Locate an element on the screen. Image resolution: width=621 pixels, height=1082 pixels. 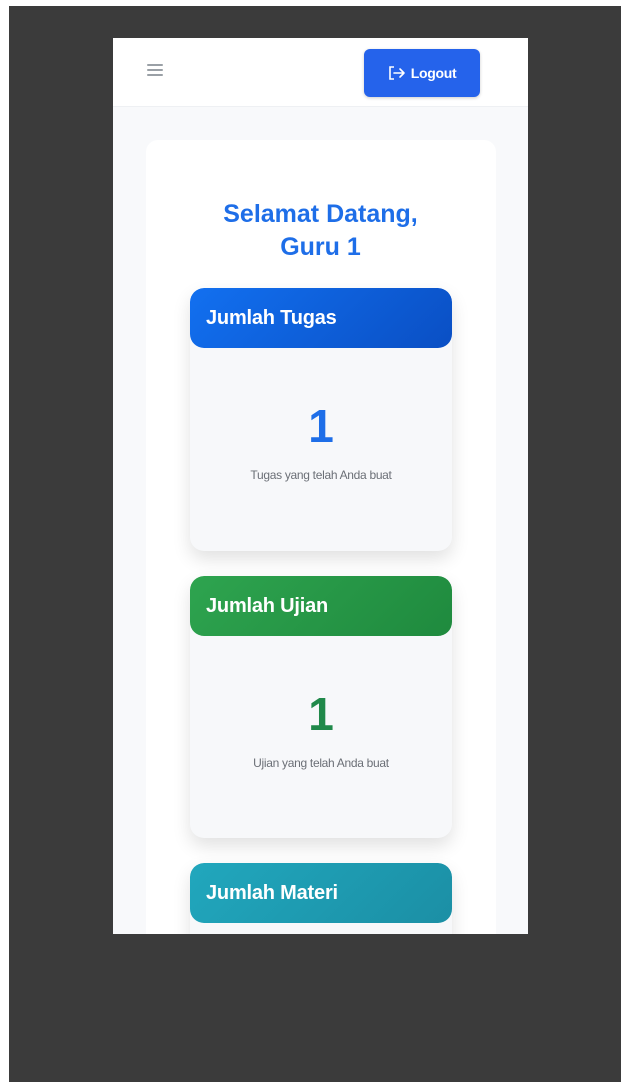
stat-card-description: Ujian yang telah Anda buat is located at coordinates (321, 763).